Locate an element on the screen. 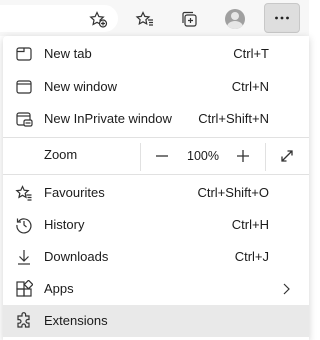 The height and width of the screenshot is (340, 320). plus-icon is located at coordinates (243, 156).